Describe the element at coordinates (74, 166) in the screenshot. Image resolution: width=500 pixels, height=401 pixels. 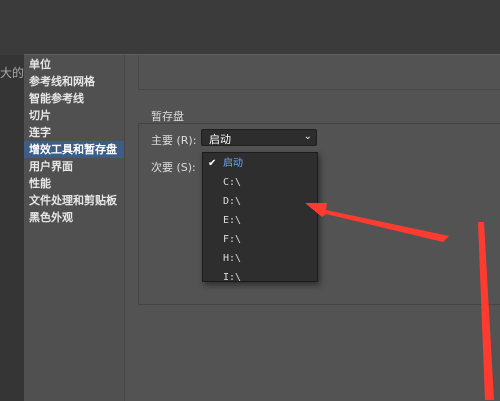
I see `sidebar-item-user-interface: 用户界面` at that location.